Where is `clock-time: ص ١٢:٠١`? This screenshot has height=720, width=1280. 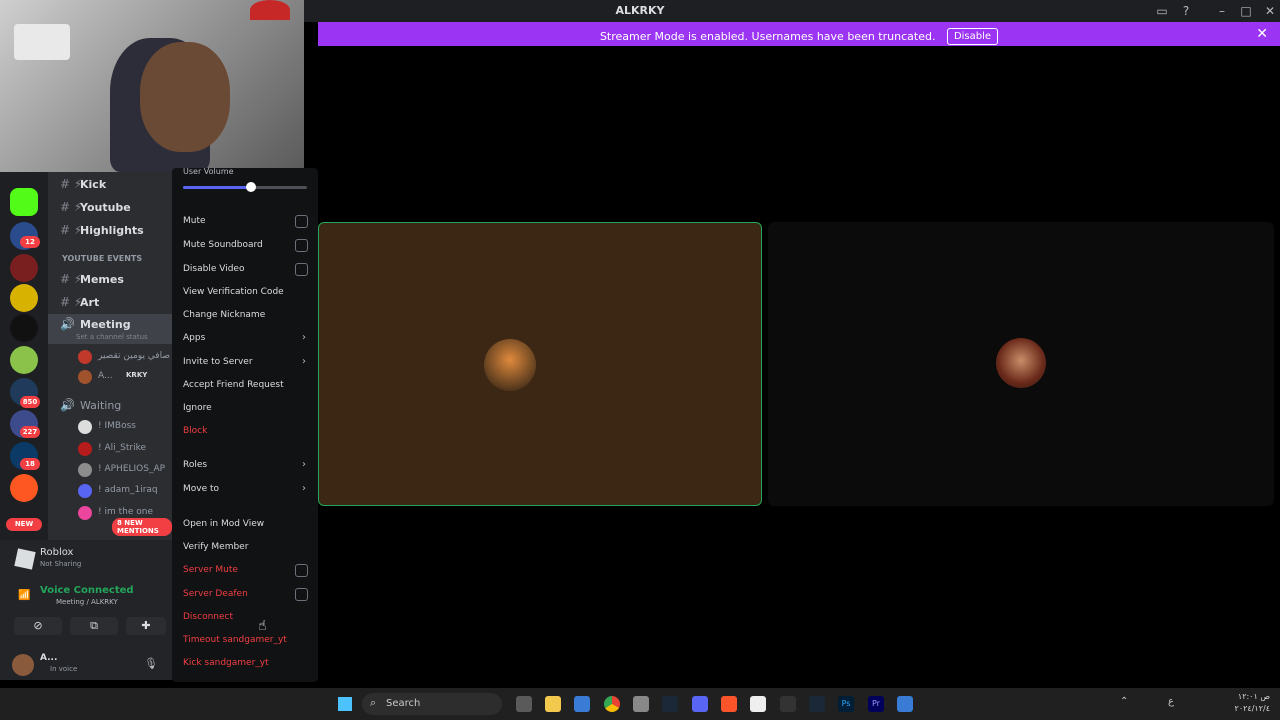
clock-time: ص ١٢:٠١ is located at coordinates (1248, 696).